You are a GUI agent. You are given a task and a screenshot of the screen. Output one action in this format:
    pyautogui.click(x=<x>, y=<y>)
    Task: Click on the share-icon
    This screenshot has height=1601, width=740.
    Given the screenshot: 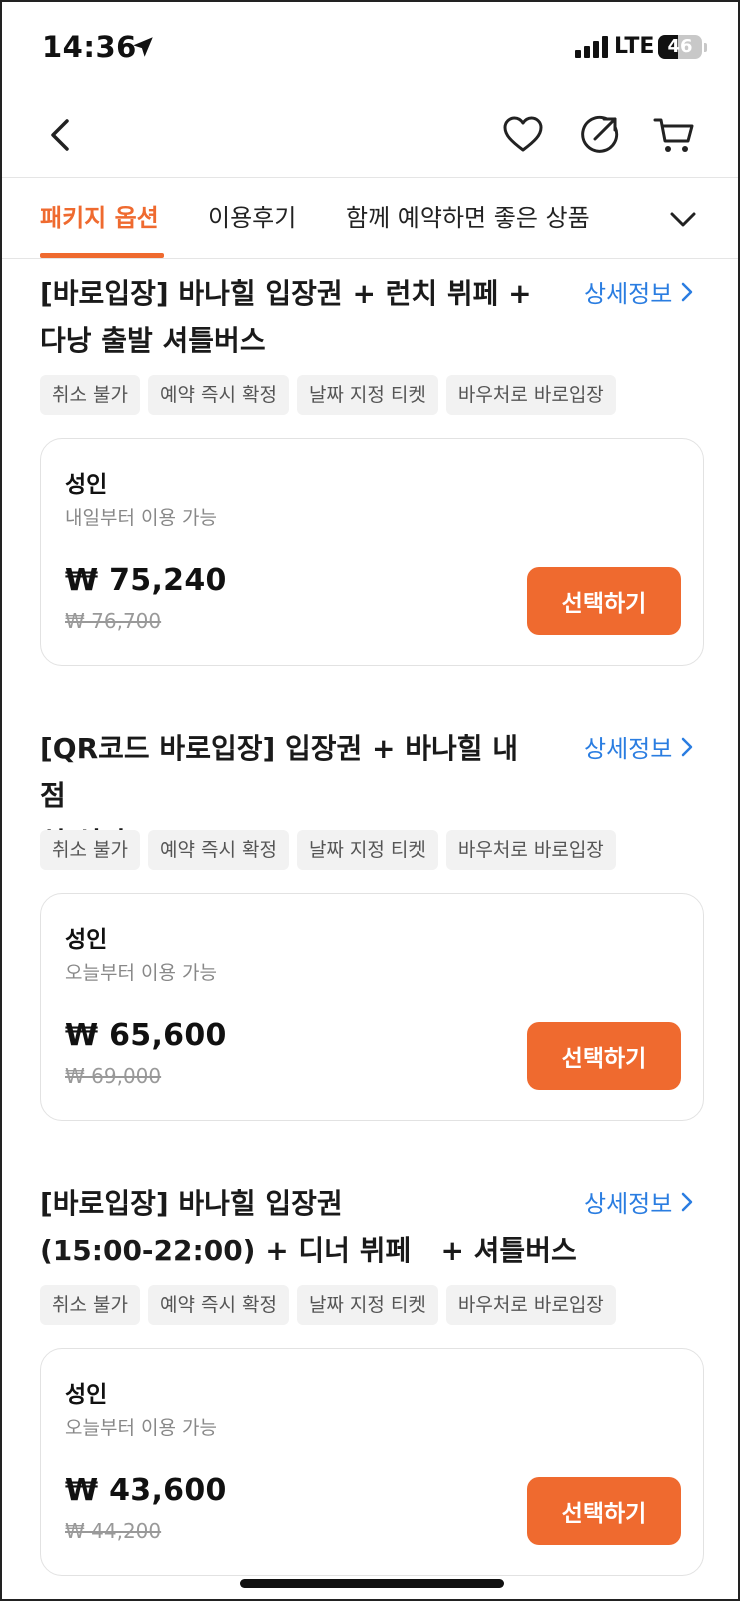 What is the action you would take?
    pyautogui.click(x=599, y=135)
    